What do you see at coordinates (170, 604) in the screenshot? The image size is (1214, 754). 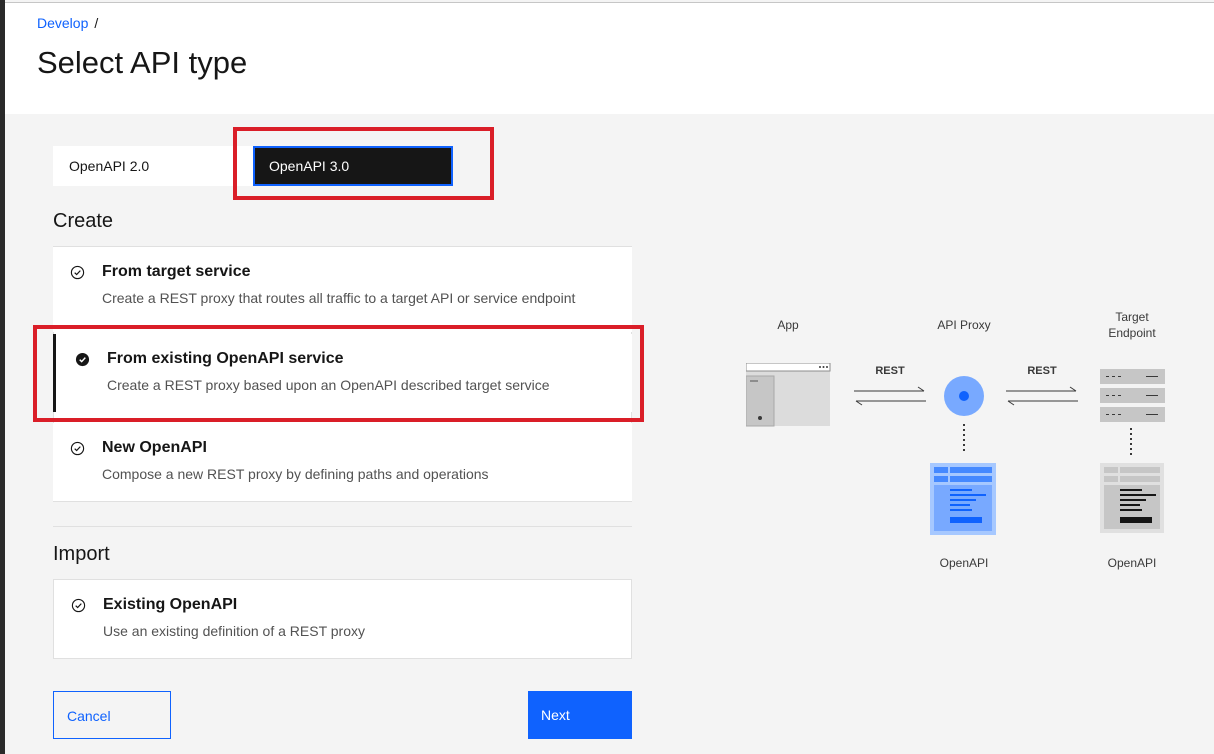 I see `tile-title: Existing OpenAPI` at bounding box center [170, 604].